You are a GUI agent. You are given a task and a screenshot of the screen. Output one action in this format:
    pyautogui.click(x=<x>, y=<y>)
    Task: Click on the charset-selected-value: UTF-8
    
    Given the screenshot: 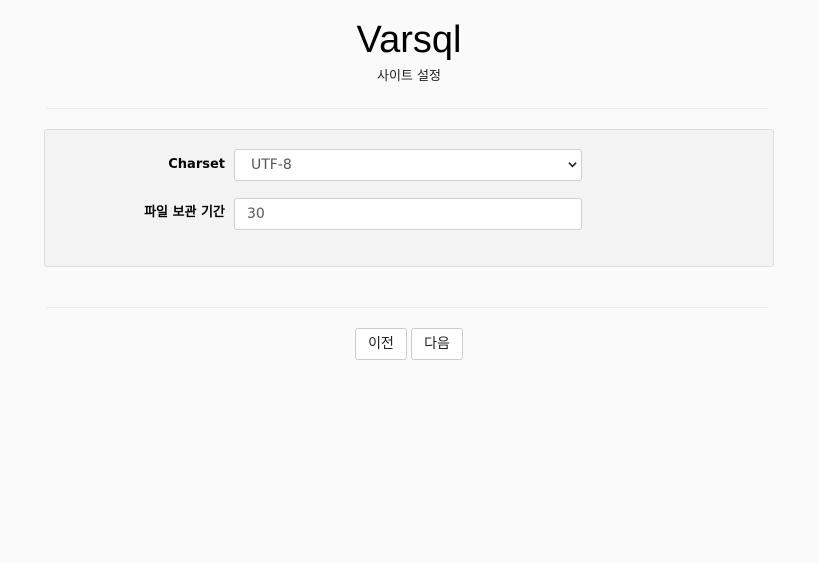 What is the action you would take?
    pyautogui.click(x=271, y=165)
    